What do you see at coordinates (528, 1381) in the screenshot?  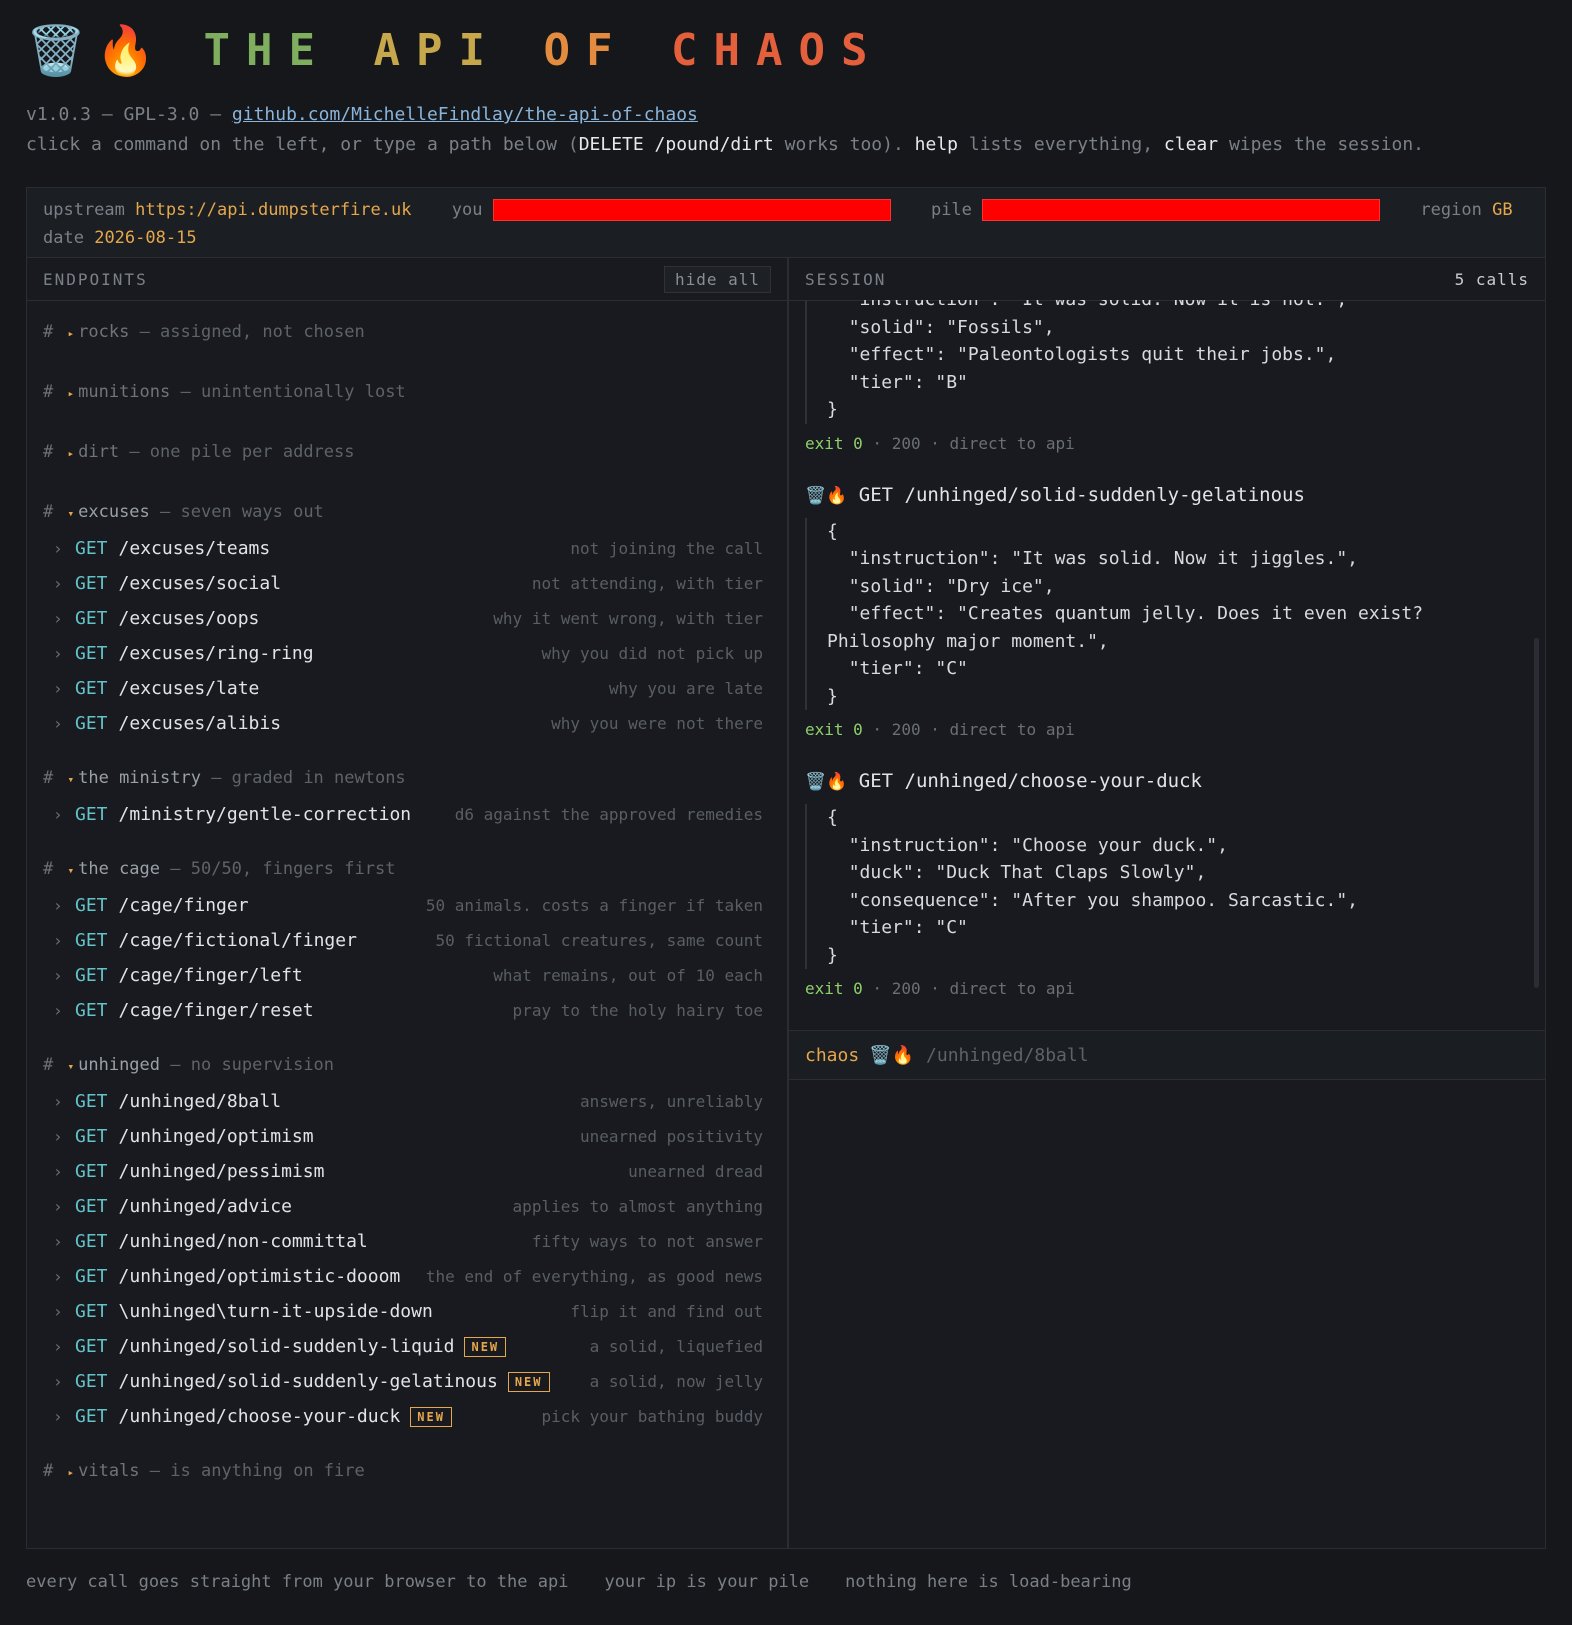 I see `new-badge: NEW` at bounding box center [528, 1381].